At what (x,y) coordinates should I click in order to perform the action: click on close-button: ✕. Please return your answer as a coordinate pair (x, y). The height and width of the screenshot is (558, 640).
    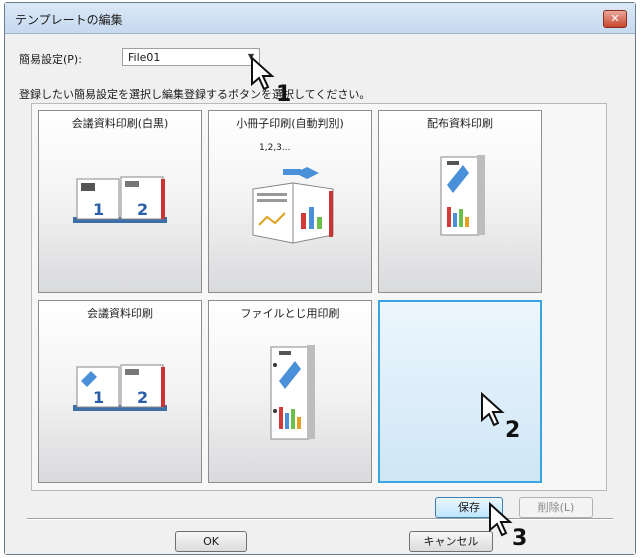
    Looking at the image, I should click on (615, 19).